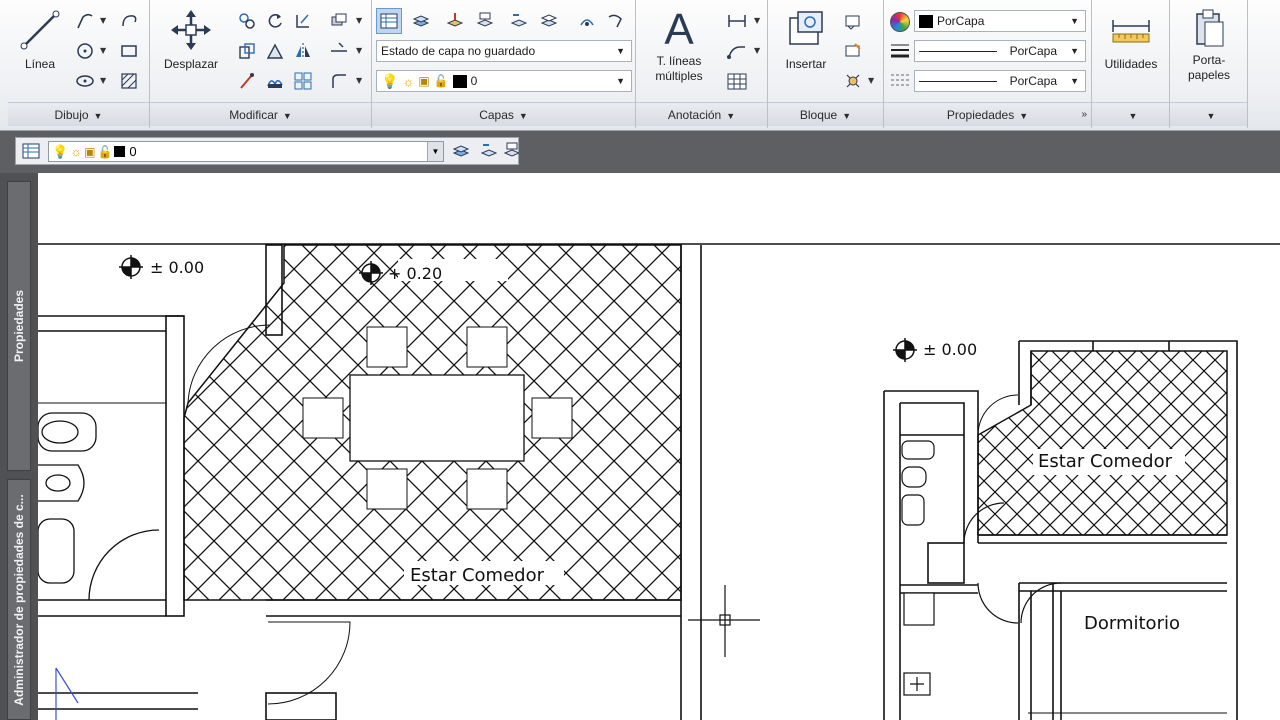 The image size is (1280, 720). Describe the element at coordinates (129, 51) in the screenshot. I see `rectangle-icon` at that location.